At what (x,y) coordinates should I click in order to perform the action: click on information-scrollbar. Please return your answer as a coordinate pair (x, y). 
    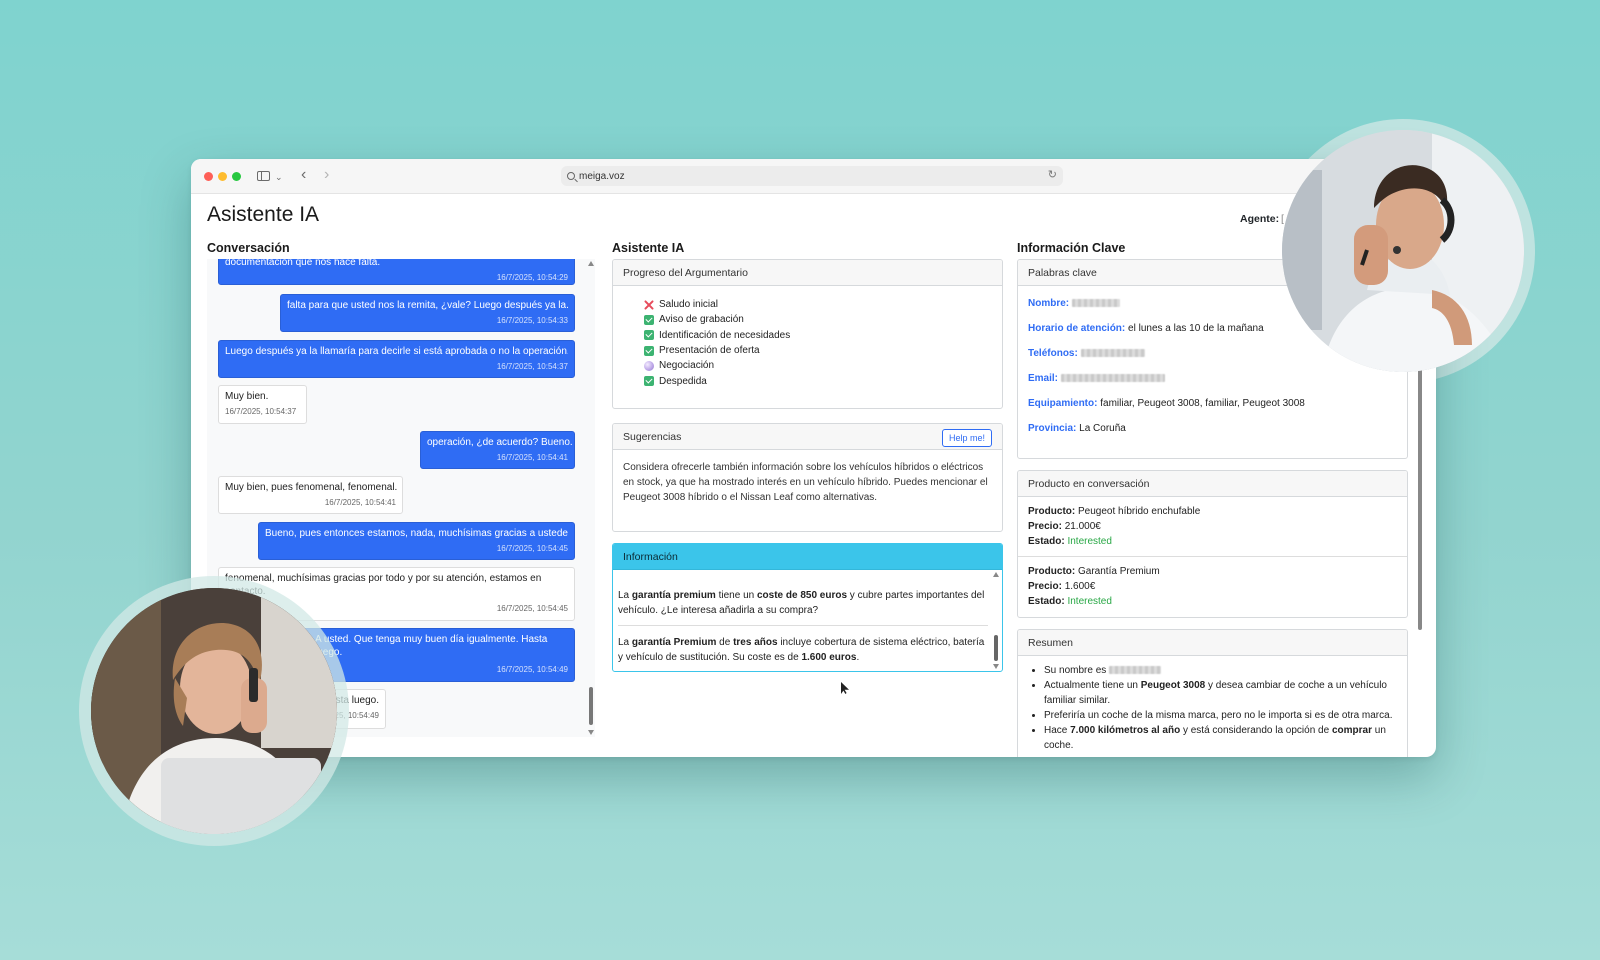
    Looking at the image, I should click on (996, 620).